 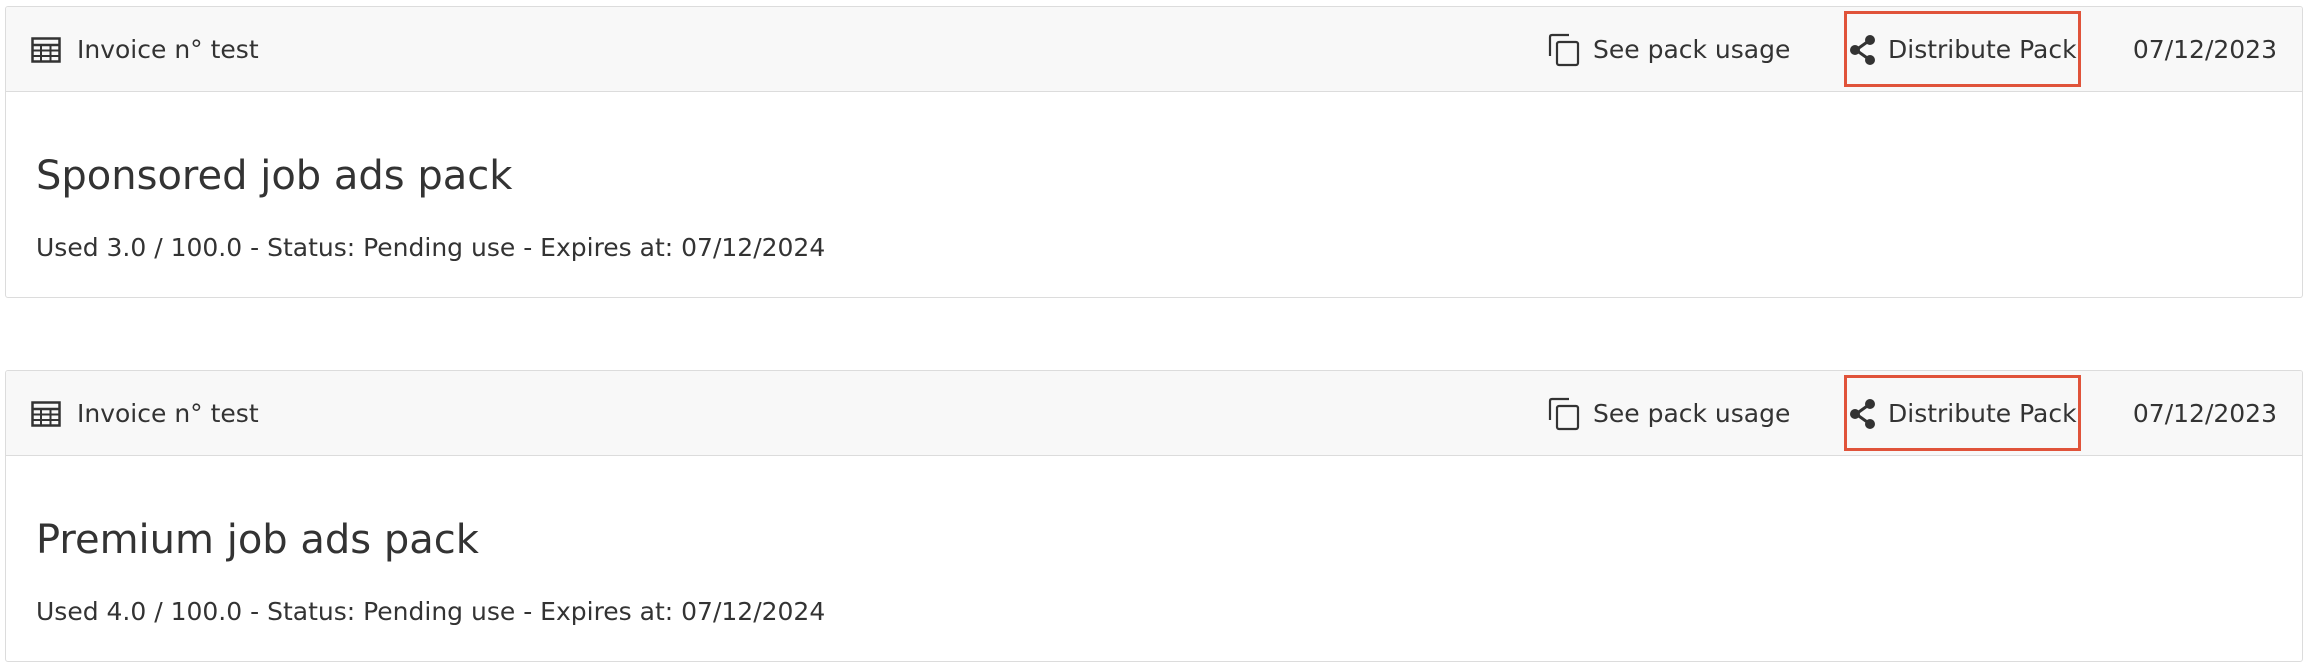 What do you see at coordinates (274, 176) in the screenshot?
I see `pack-title: Sponsored job ads pack` at bounding box center [274, 176].